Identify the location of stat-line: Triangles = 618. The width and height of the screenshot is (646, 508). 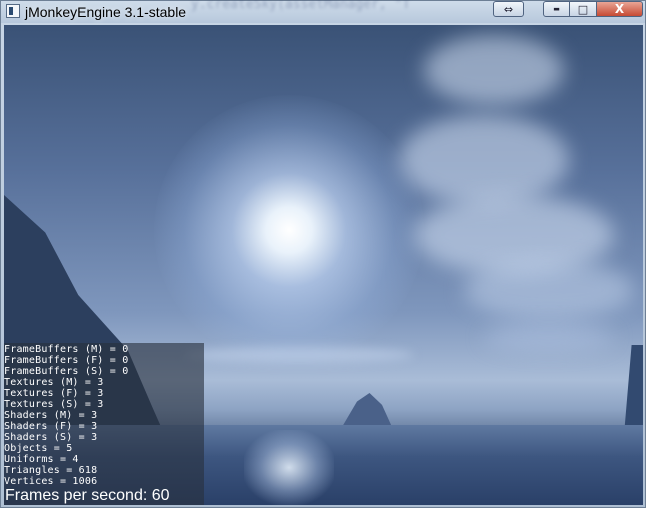
(51, 470).